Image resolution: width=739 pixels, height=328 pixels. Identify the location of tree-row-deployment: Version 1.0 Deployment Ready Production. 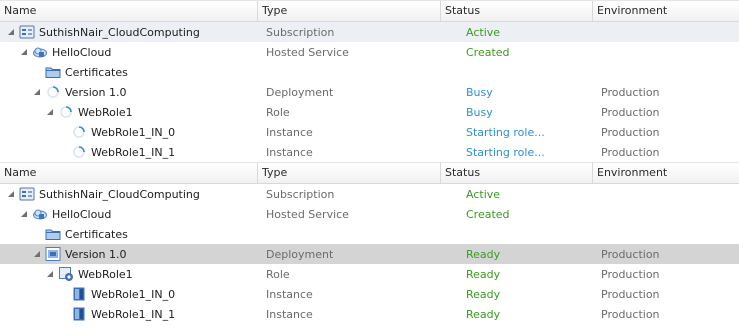
(369, 254).